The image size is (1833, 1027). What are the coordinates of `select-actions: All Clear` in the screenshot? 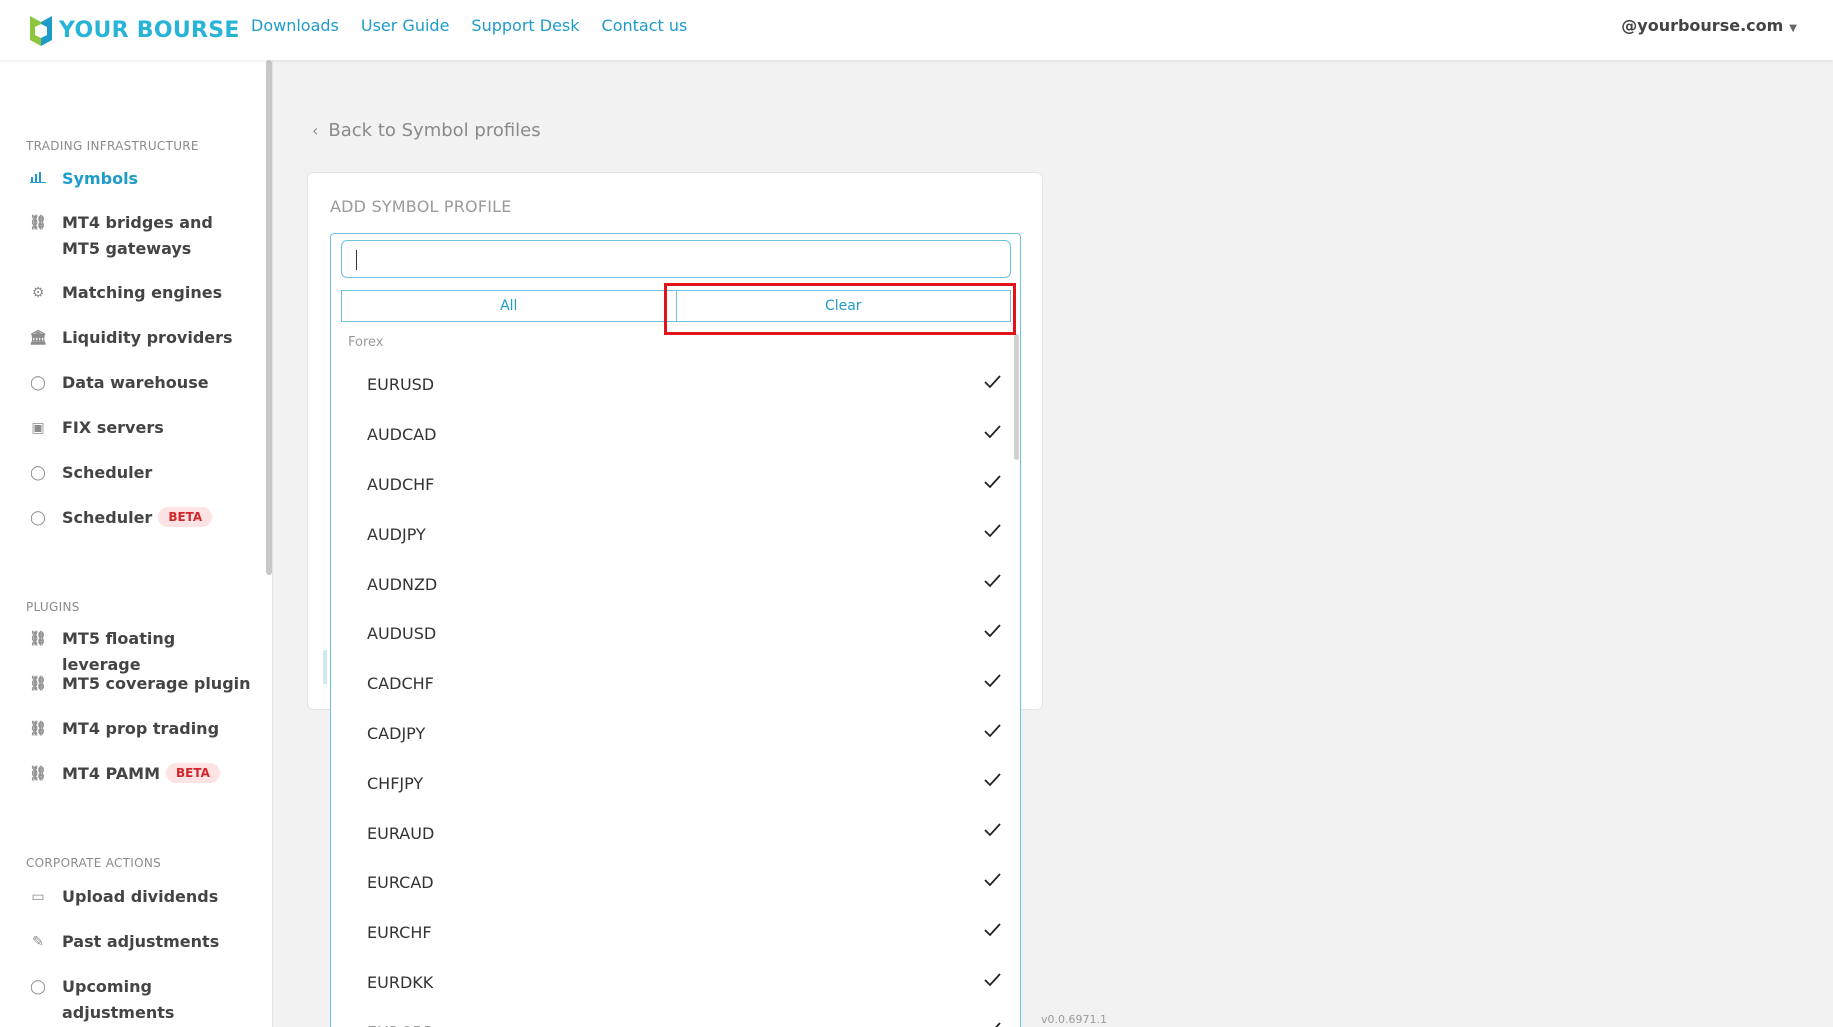 It's located at (676, 306).